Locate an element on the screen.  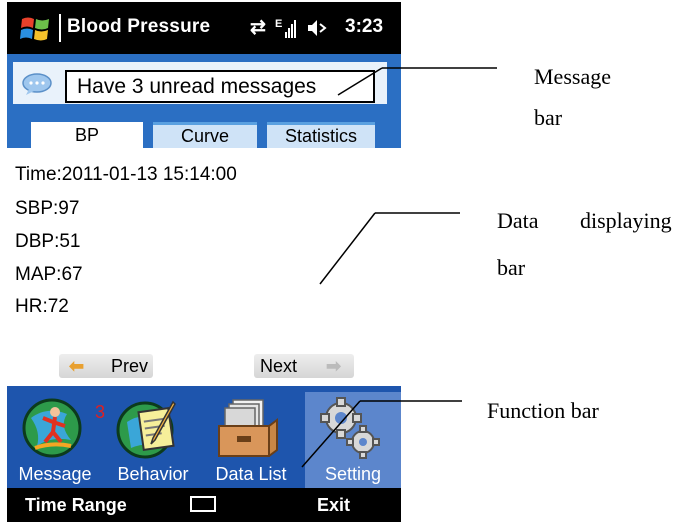
data-bar-annotation-word1: Data is located at coordinates (518, 220).